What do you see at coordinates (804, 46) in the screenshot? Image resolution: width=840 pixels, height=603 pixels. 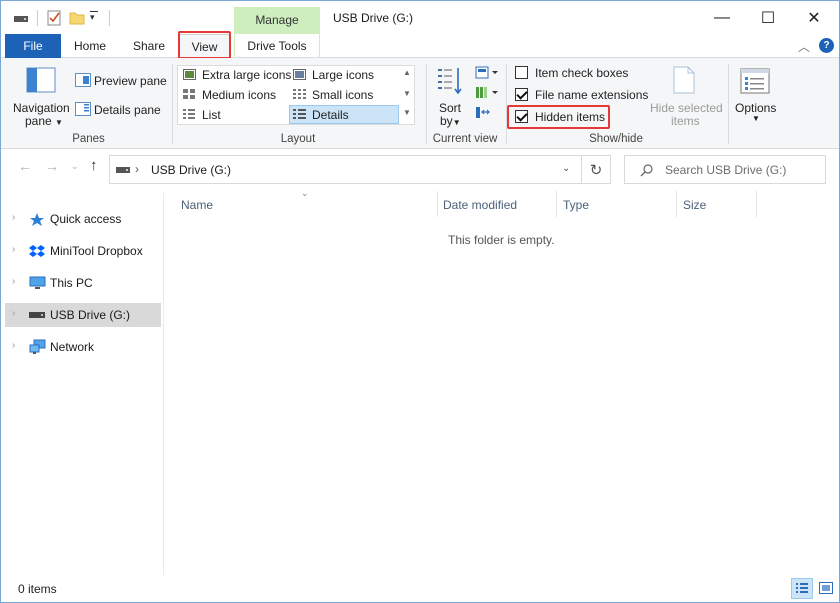 I see `collapse-ribbon-icon: ︿` at bounding box center [804, 46].